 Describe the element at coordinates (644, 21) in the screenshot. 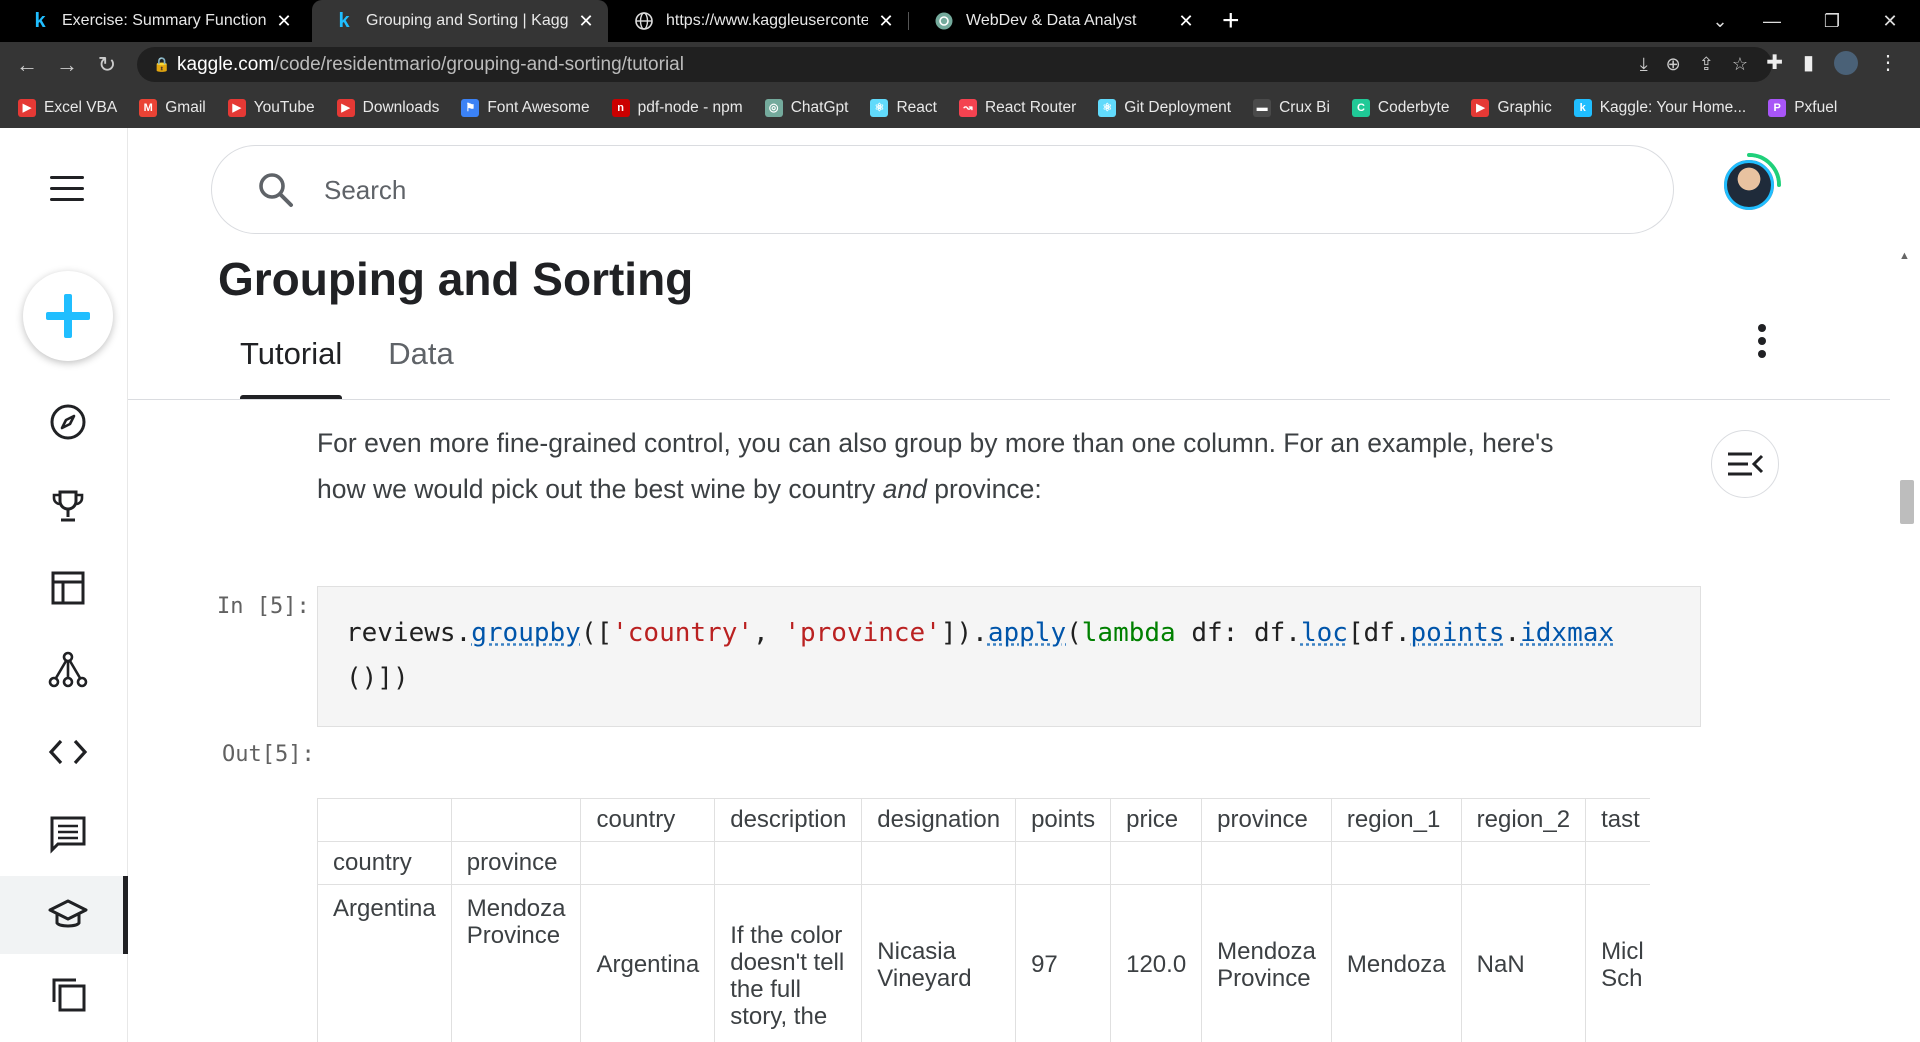

I see `globe-icon` at that location.